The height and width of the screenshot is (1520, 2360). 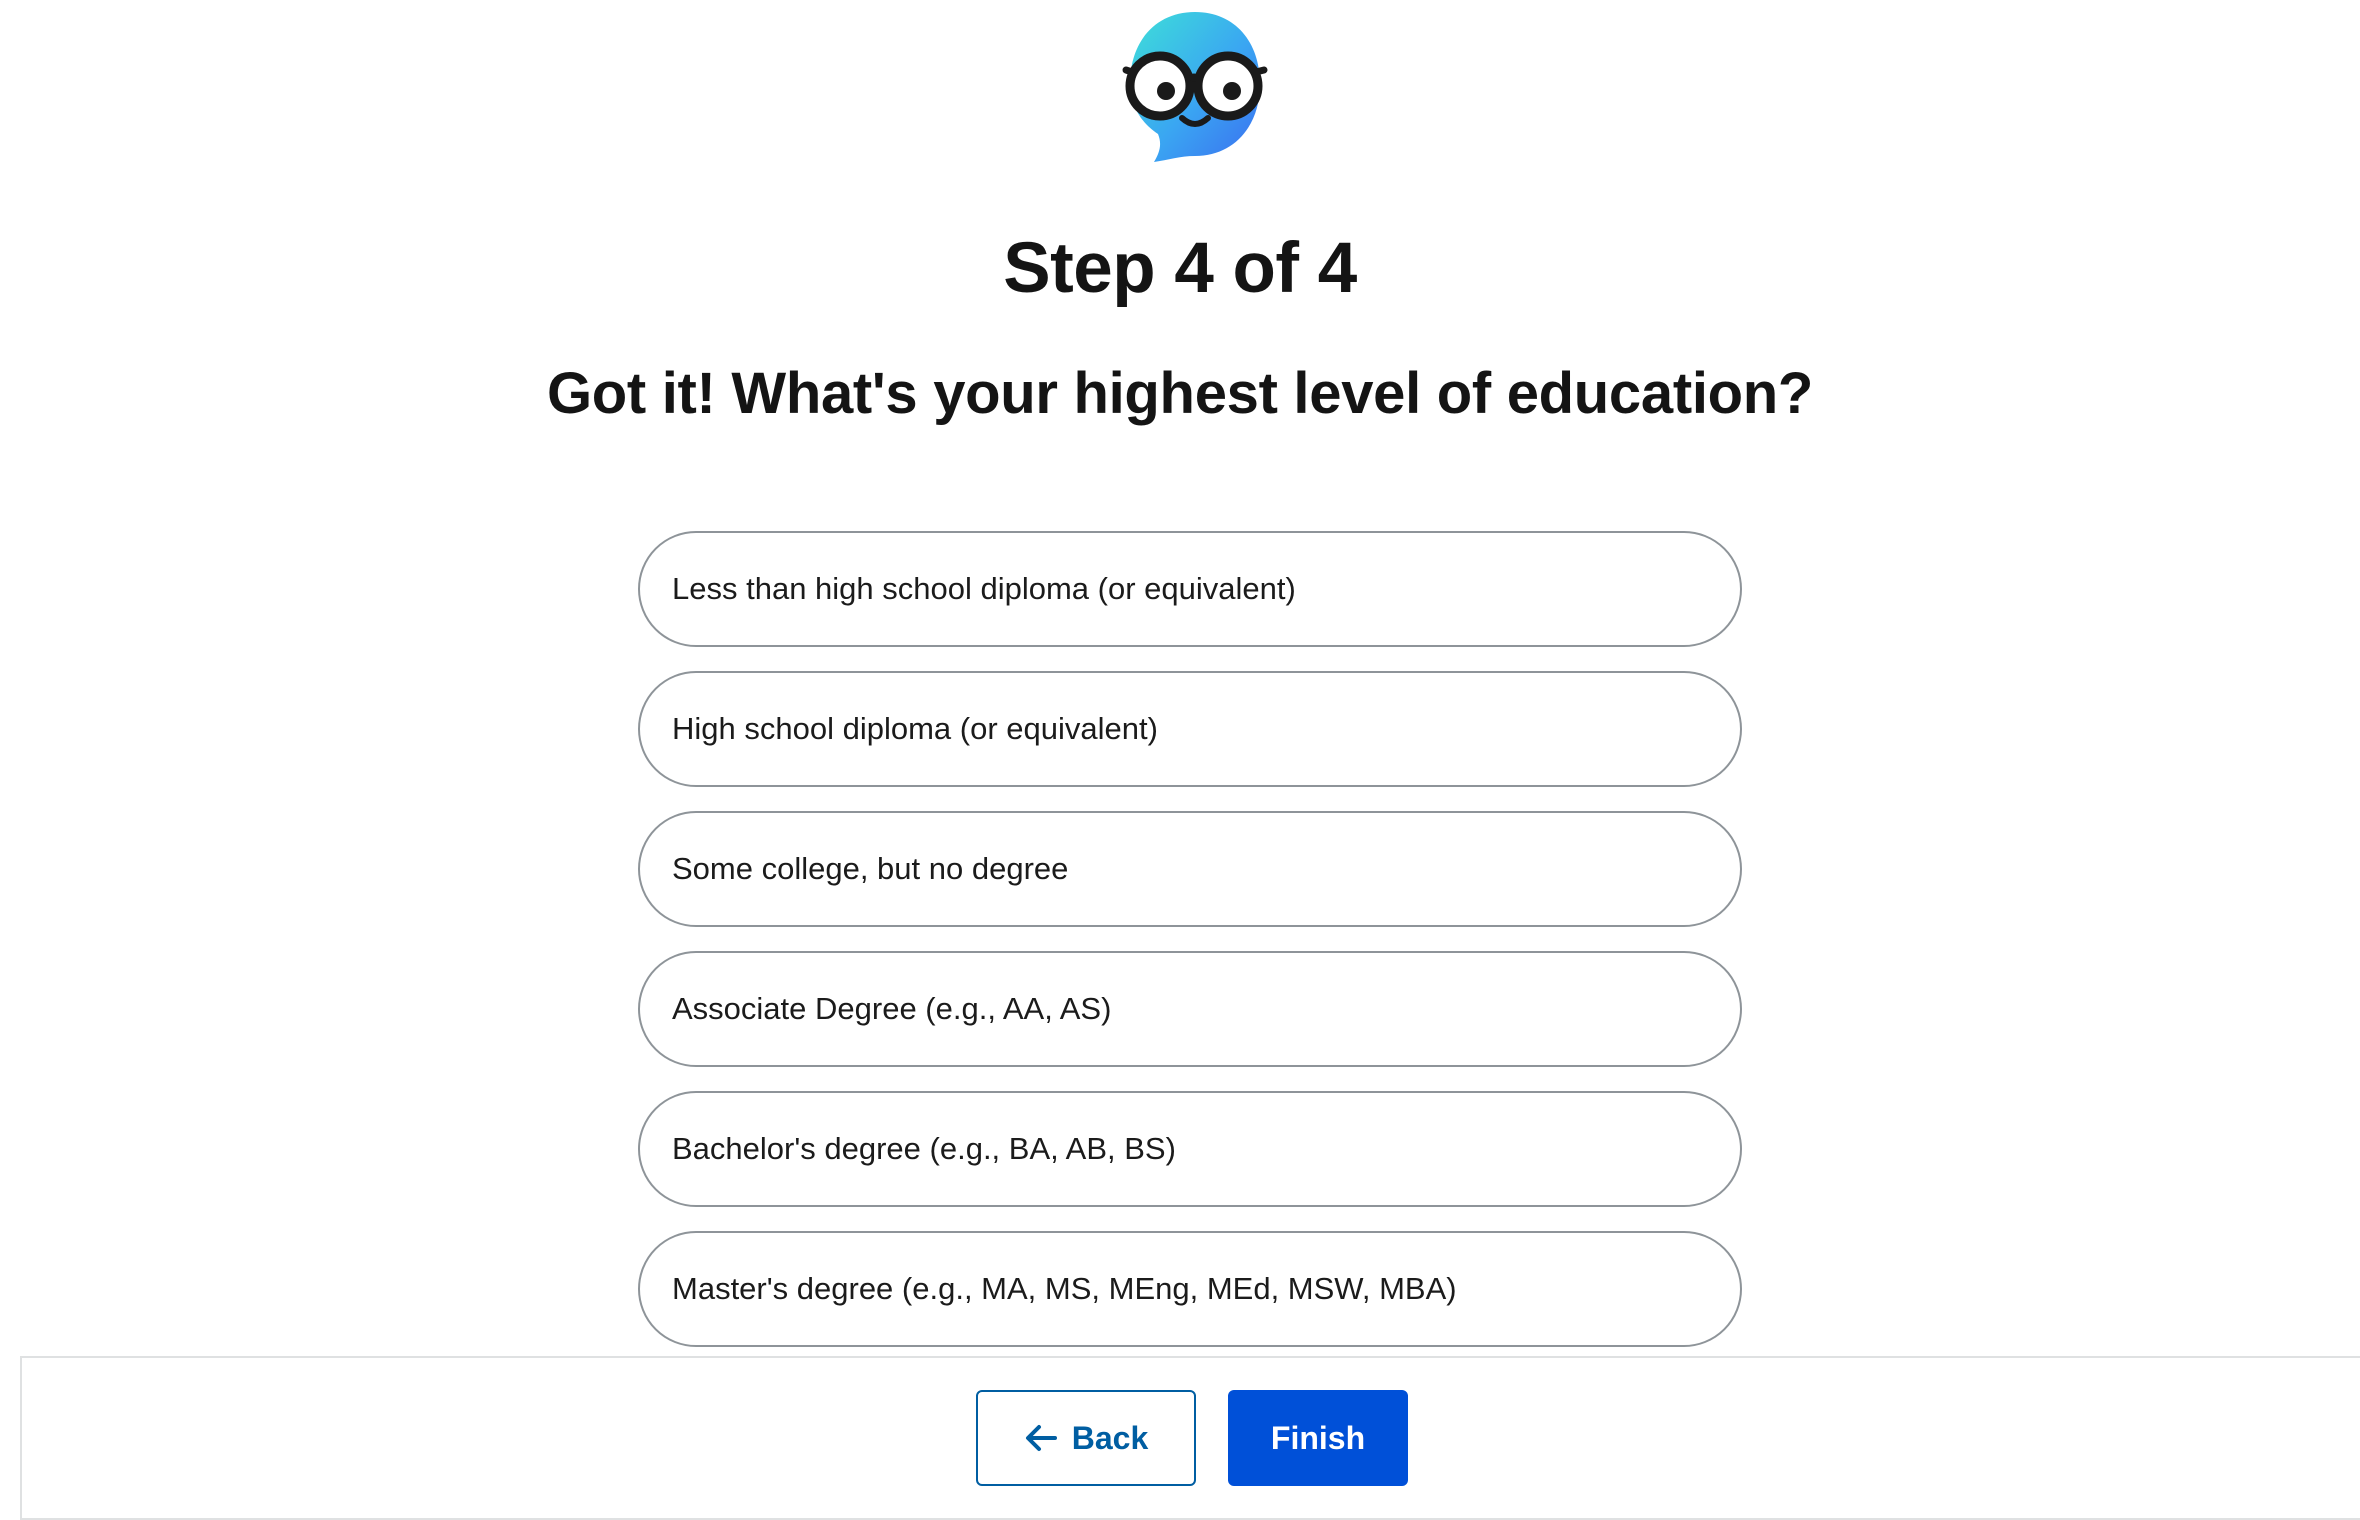 I want to click on option-high-school-diploma: High school diploma (or equivalent), so click(x=1190, y=729).